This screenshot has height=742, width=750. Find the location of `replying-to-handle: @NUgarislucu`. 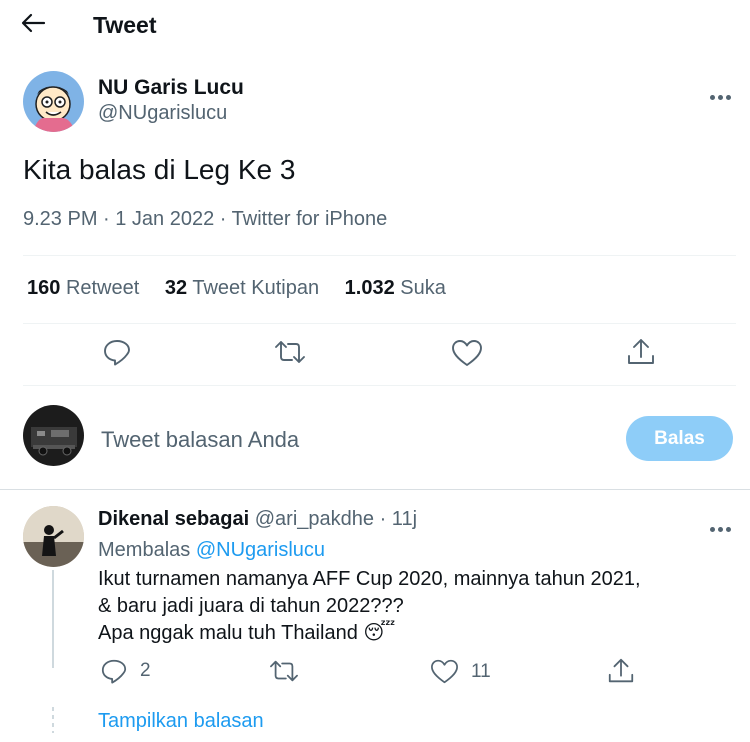

replying-to-handle: @NUgarislucu is located at coordinates (260, 550).